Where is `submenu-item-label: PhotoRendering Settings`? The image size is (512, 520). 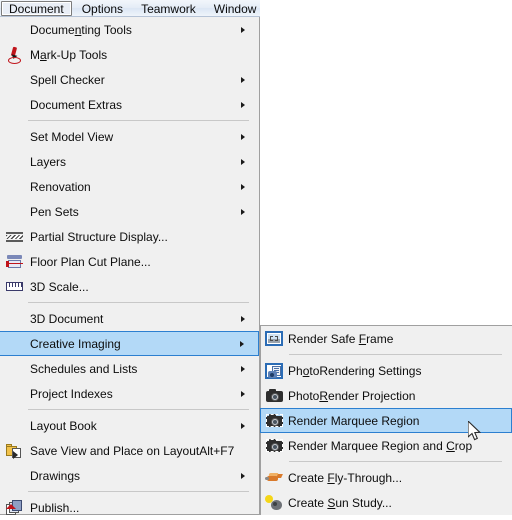
submenu-item-label: PhotoRendering Settings is located at coordinates (355, 370).